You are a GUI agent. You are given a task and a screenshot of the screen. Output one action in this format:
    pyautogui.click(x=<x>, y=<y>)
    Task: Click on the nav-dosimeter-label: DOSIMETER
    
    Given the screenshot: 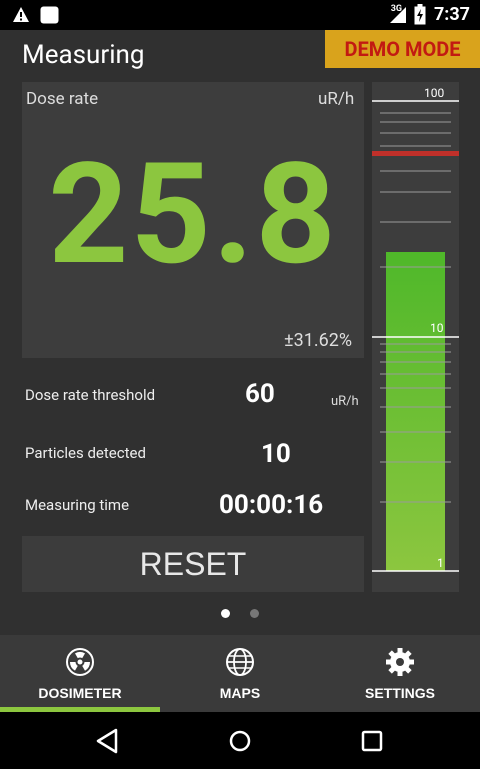 What is the action you would take?
    pyautogui.click(x=80, y=693)
    